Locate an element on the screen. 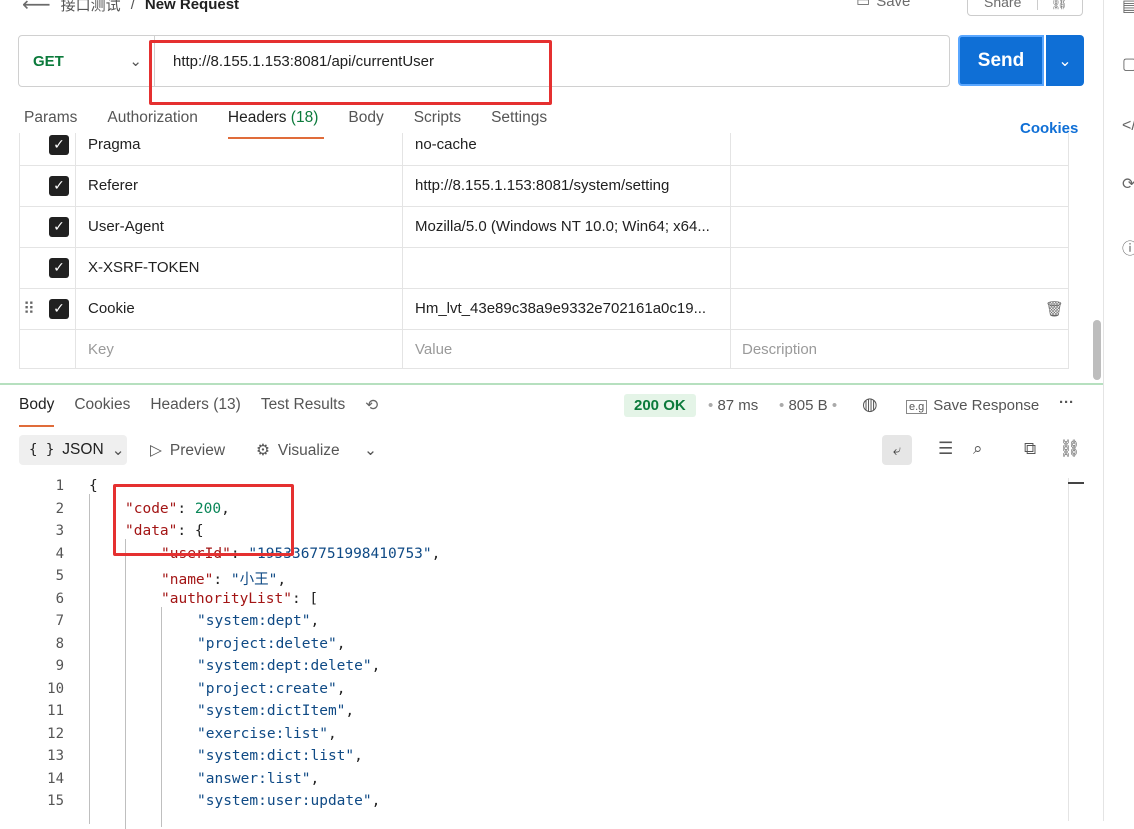  history-icon: ⟲ is located at coordinates (371, 405).